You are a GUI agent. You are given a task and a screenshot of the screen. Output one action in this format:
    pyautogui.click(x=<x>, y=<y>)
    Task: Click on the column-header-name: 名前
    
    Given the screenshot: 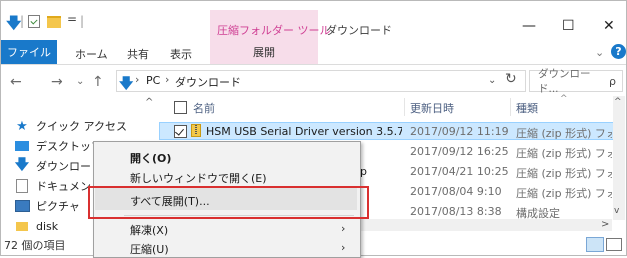 What is the action you would take?
    pyautogui.click(x=204, y=108)
    